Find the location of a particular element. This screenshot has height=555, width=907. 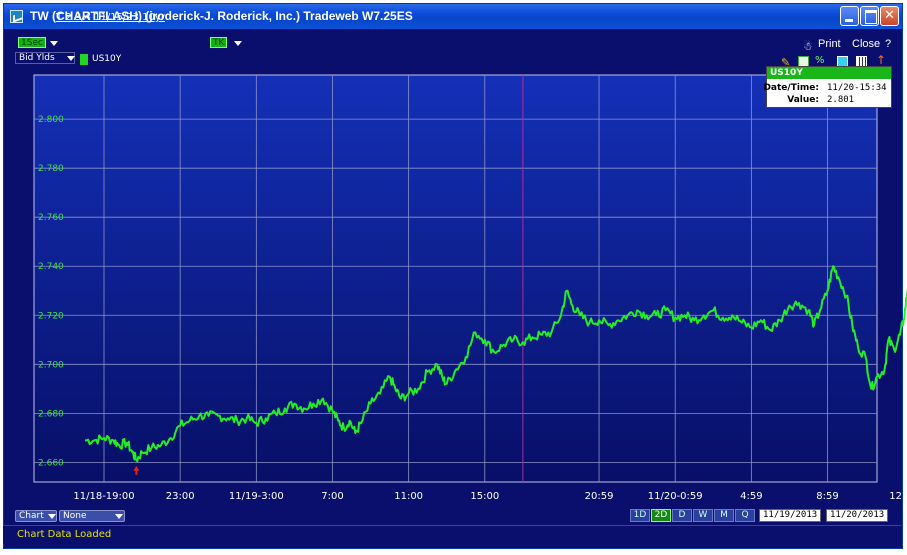

x-tick-label: 7:00 is located at coordinates (332, 496).